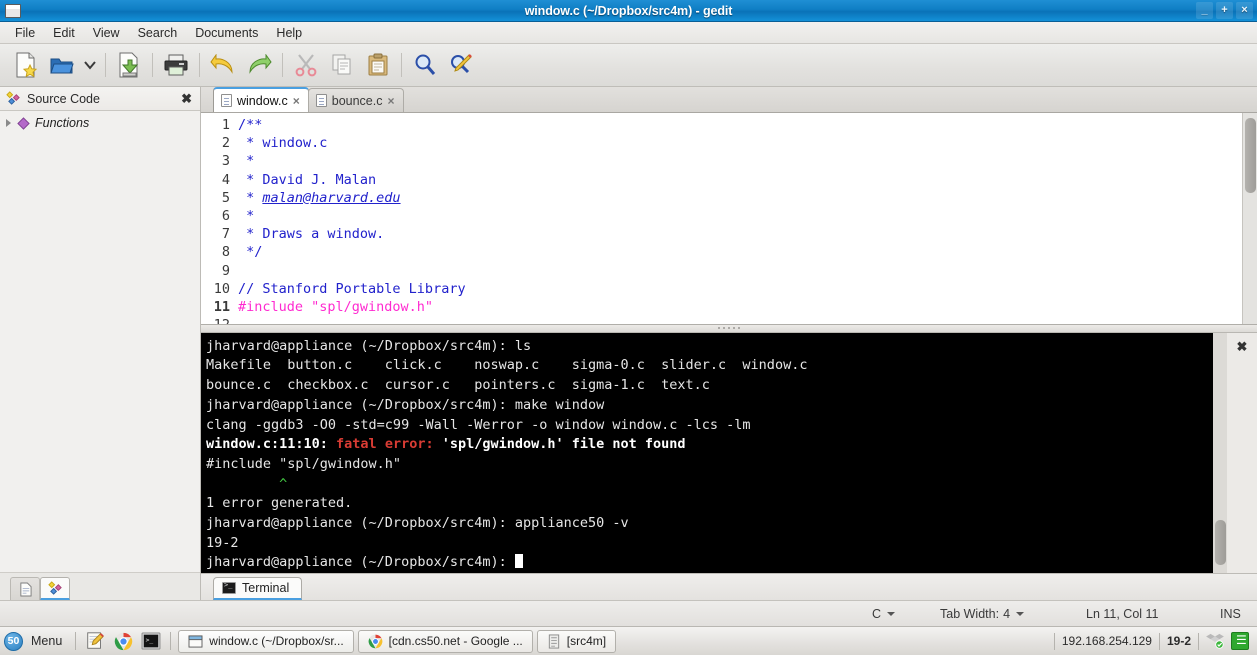 Image resolution: width=1257 pixels, height=655 pixels. What do you see at coordinates (47, 641) in the screenshot?
I see `start-menu-button: Menu` at bounding box center [47, 641].